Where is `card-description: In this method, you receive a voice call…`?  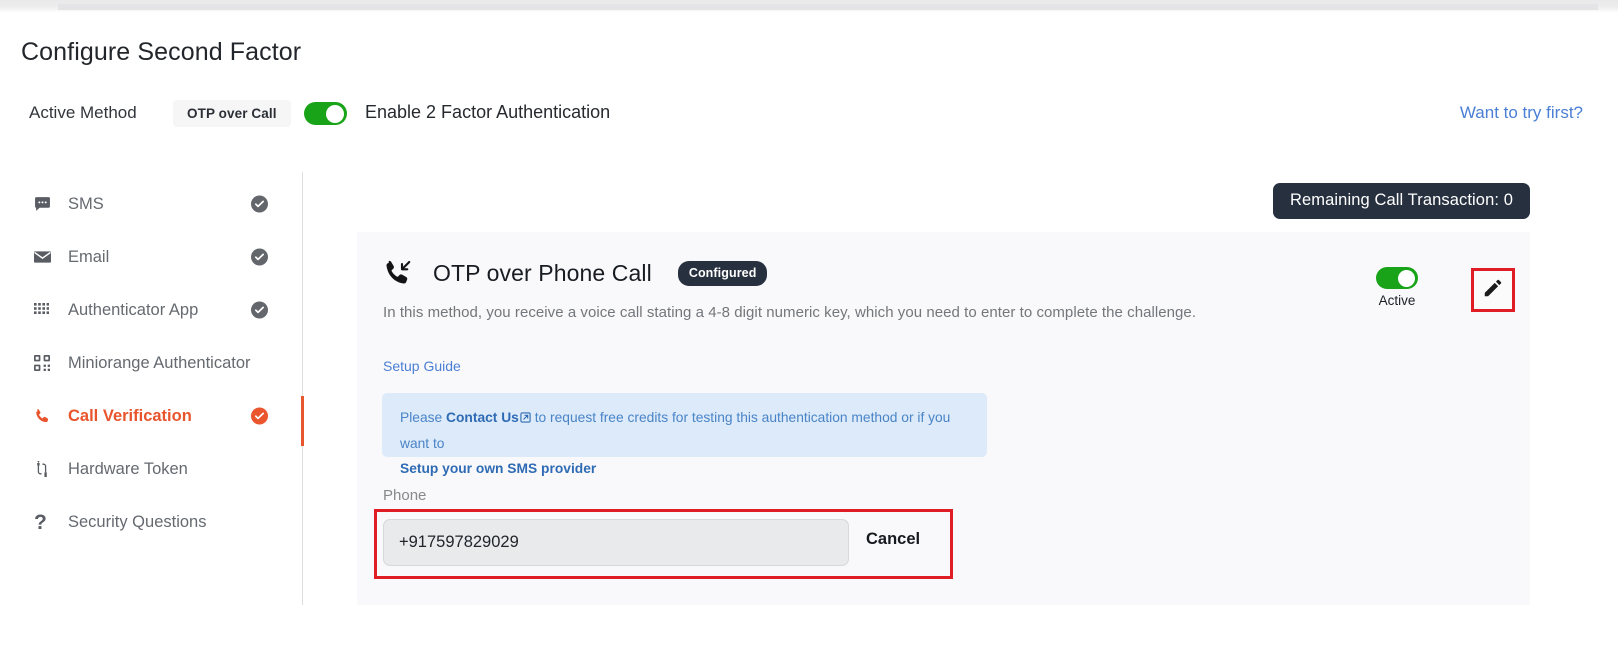
card-description: In this method, you receive a voice call… is located at coordinates (790, 312).